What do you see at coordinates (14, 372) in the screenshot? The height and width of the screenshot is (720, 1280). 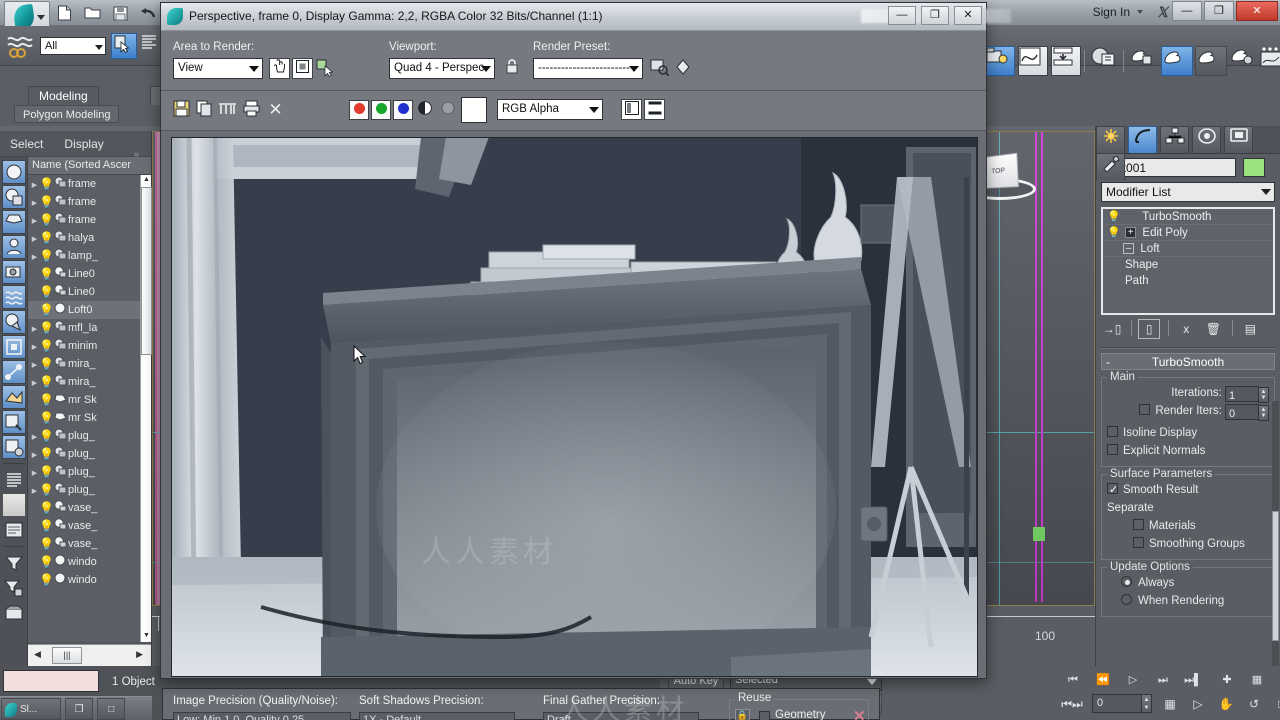 I see `display-bones-icon` at bounding box center [14, 372].